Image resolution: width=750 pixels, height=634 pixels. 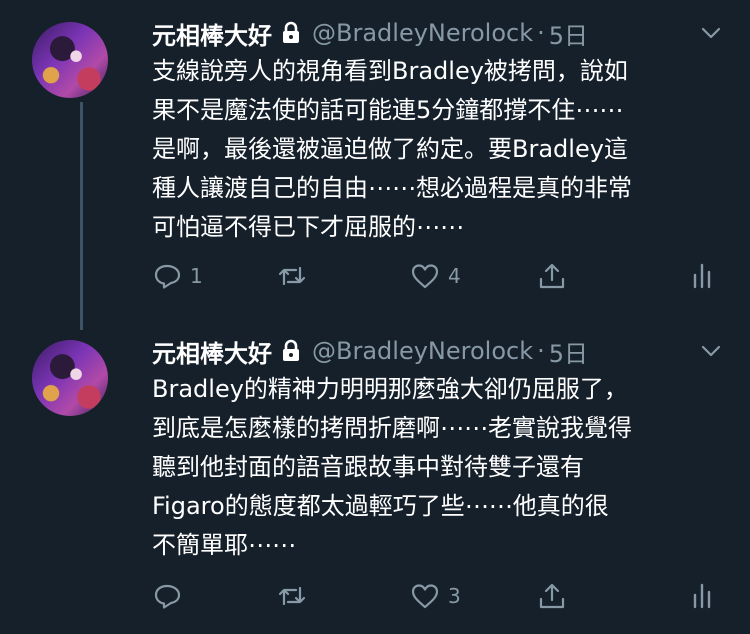 What do you see at coordinates (390, 389) in the screenshot?
I see `tweet-text-line: Bradley的精神力明明那麼強大卻仍屈服了，` at bounding box center [390, 389].